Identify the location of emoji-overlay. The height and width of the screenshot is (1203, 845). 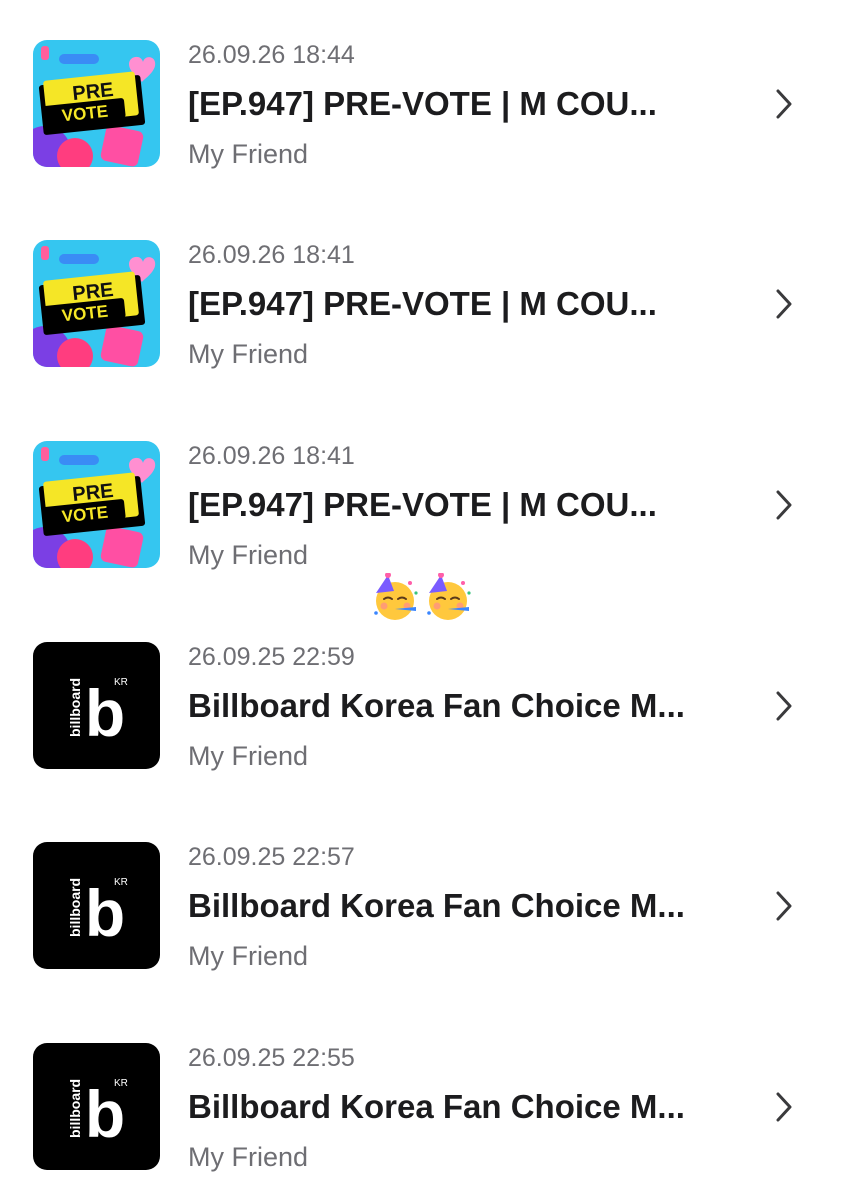
(421, 598).